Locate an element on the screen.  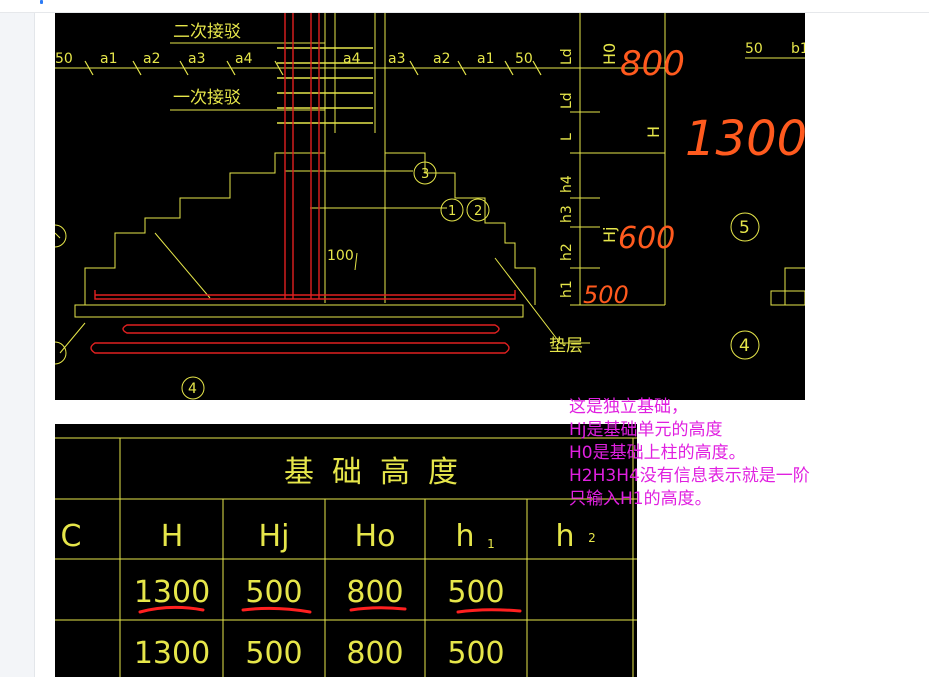
dim-a3-left: a3 is located at coordinates (197, 59).